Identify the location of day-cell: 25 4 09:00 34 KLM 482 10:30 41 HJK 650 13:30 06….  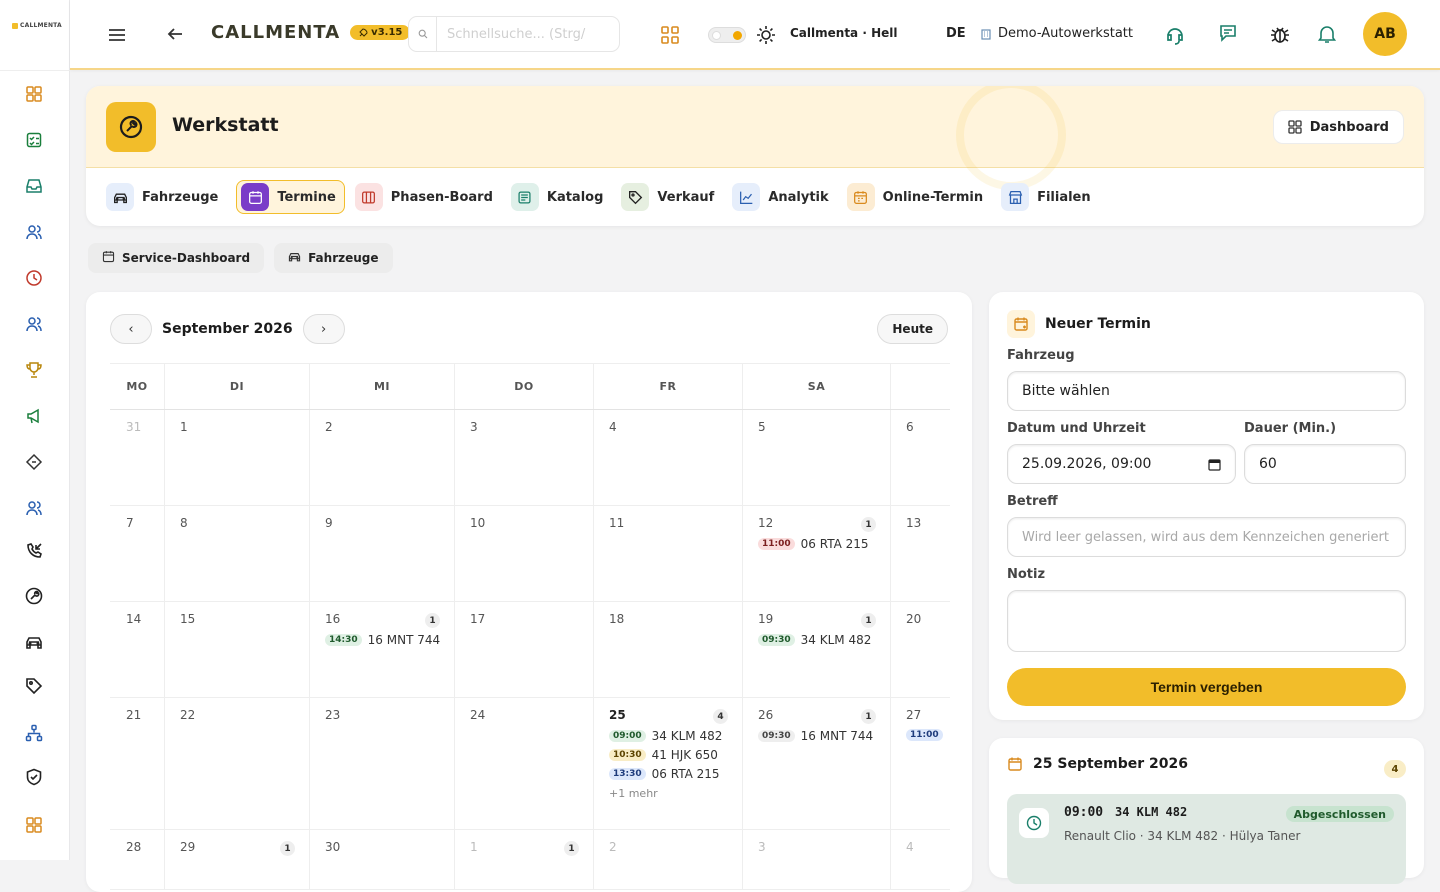
(668, 763).